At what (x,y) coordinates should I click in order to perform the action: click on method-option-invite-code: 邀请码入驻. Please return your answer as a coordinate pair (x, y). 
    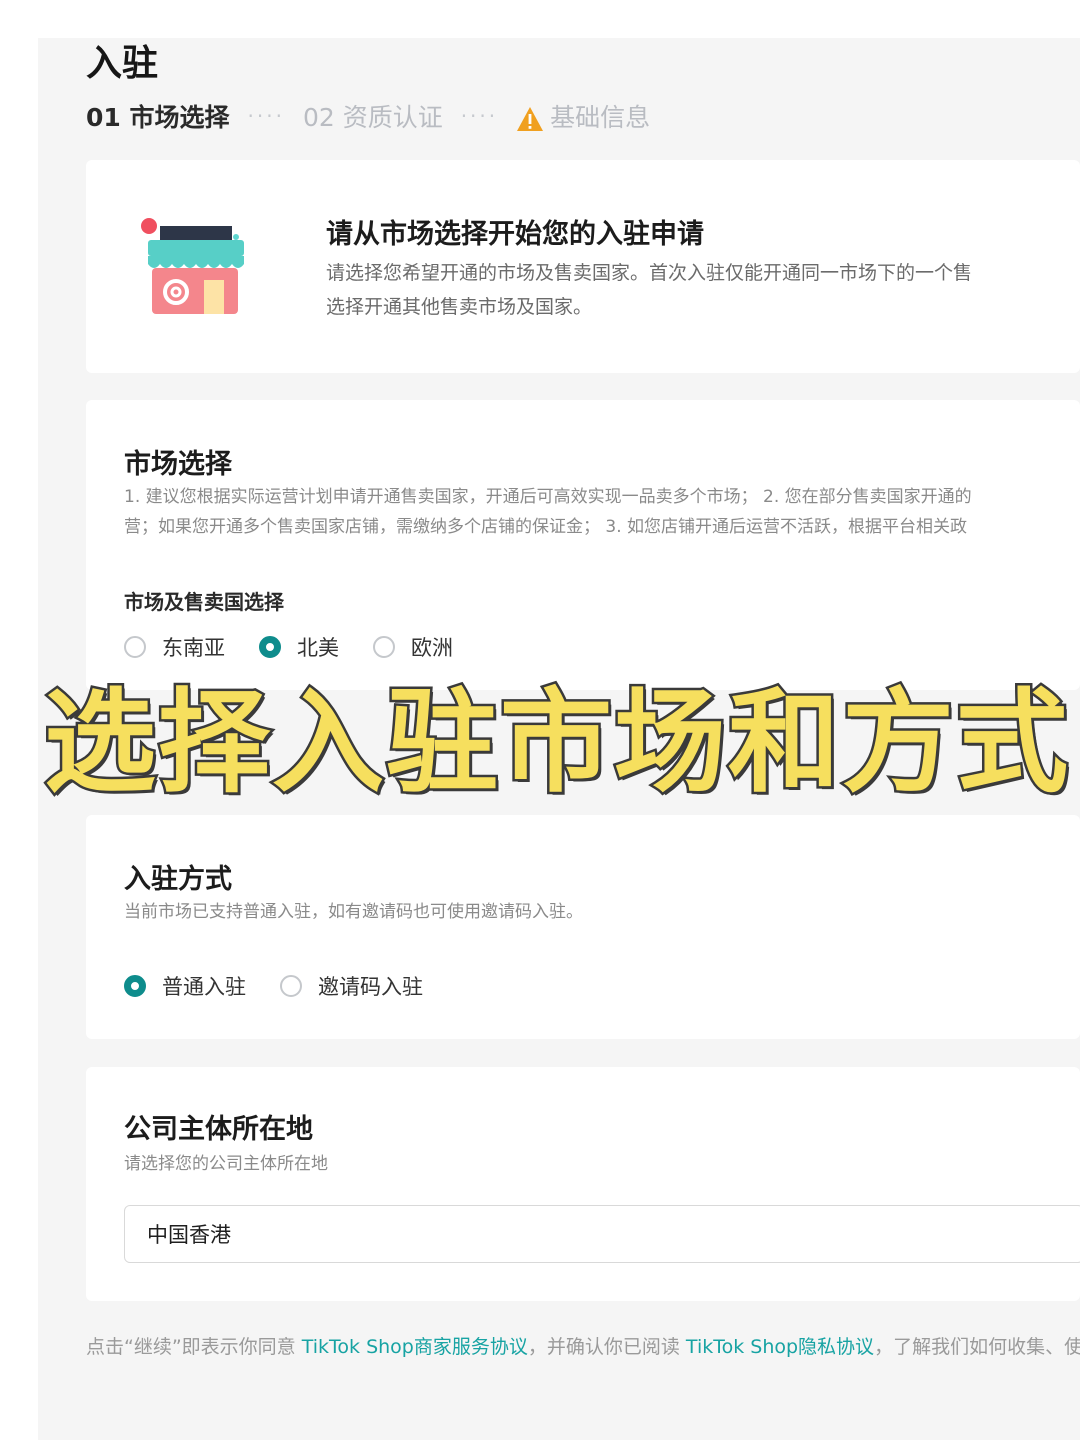
    Looking at the image, I should click on (351, 986).